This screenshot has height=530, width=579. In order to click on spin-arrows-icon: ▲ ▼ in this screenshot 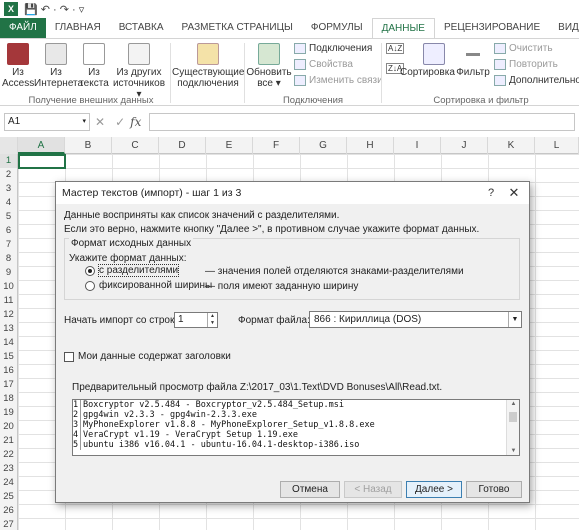, I will do `click(212, 320)`.